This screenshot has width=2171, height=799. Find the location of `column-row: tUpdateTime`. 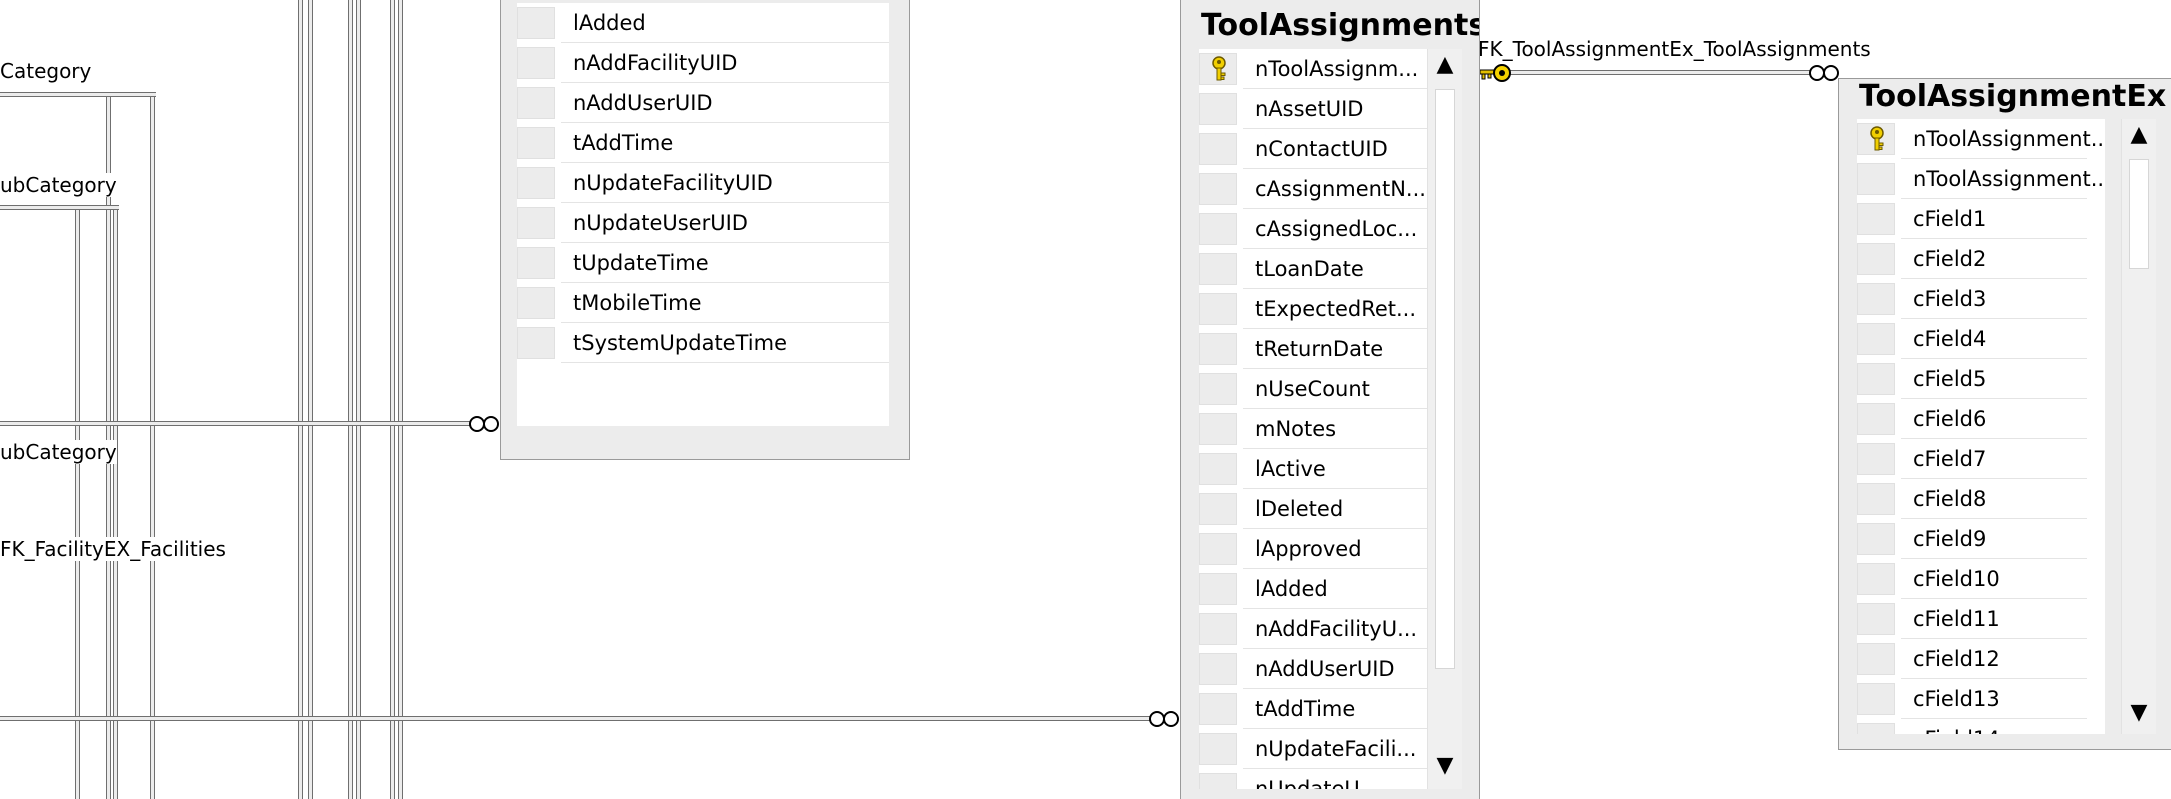

column-row: tUpdateTime is located at coordinates (703, 263).